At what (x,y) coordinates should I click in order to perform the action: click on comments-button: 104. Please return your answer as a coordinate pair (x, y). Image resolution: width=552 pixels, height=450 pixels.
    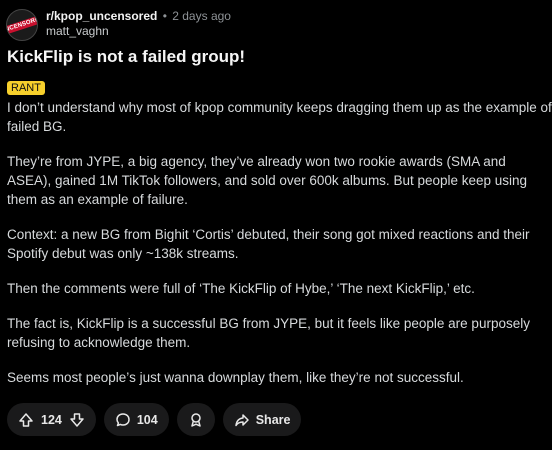
    Looking at the image, I should click on (136, 419).